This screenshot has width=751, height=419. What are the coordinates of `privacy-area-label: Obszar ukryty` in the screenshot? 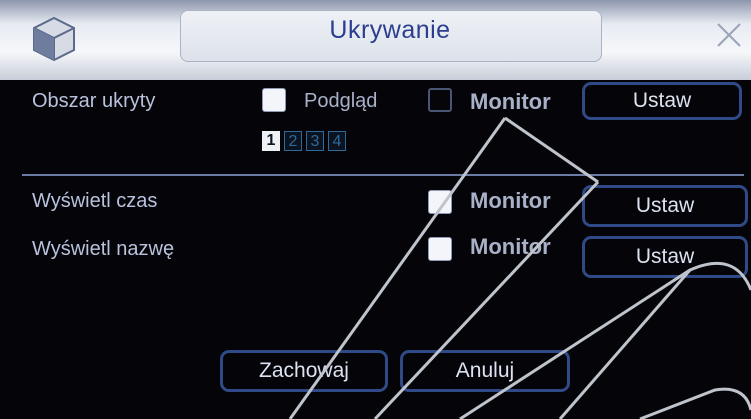 It's located at (94, 101).